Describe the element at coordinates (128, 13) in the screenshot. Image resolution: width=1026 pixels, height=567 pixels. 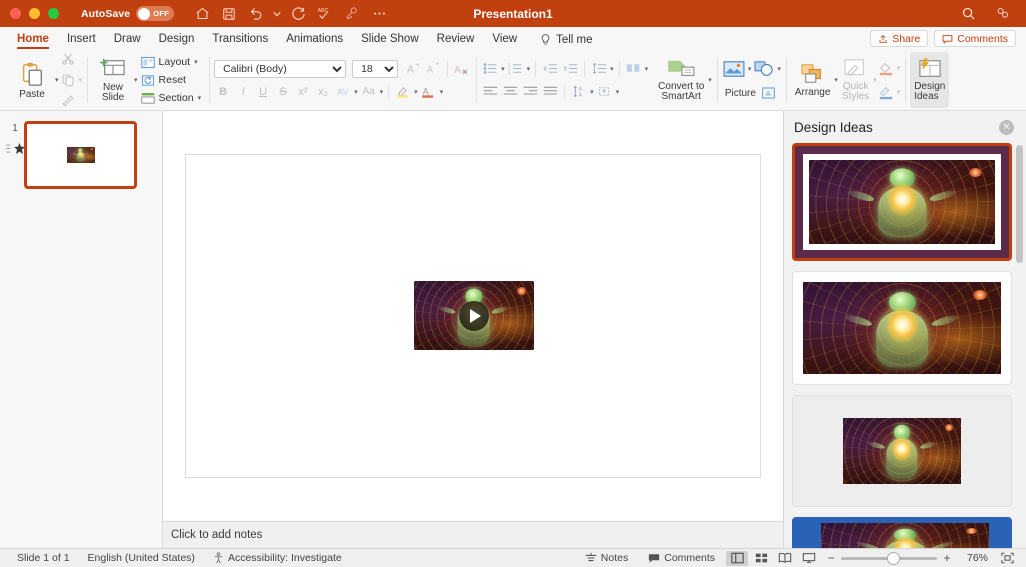
I see `autosave-control: AutoSave OFF` at that location.